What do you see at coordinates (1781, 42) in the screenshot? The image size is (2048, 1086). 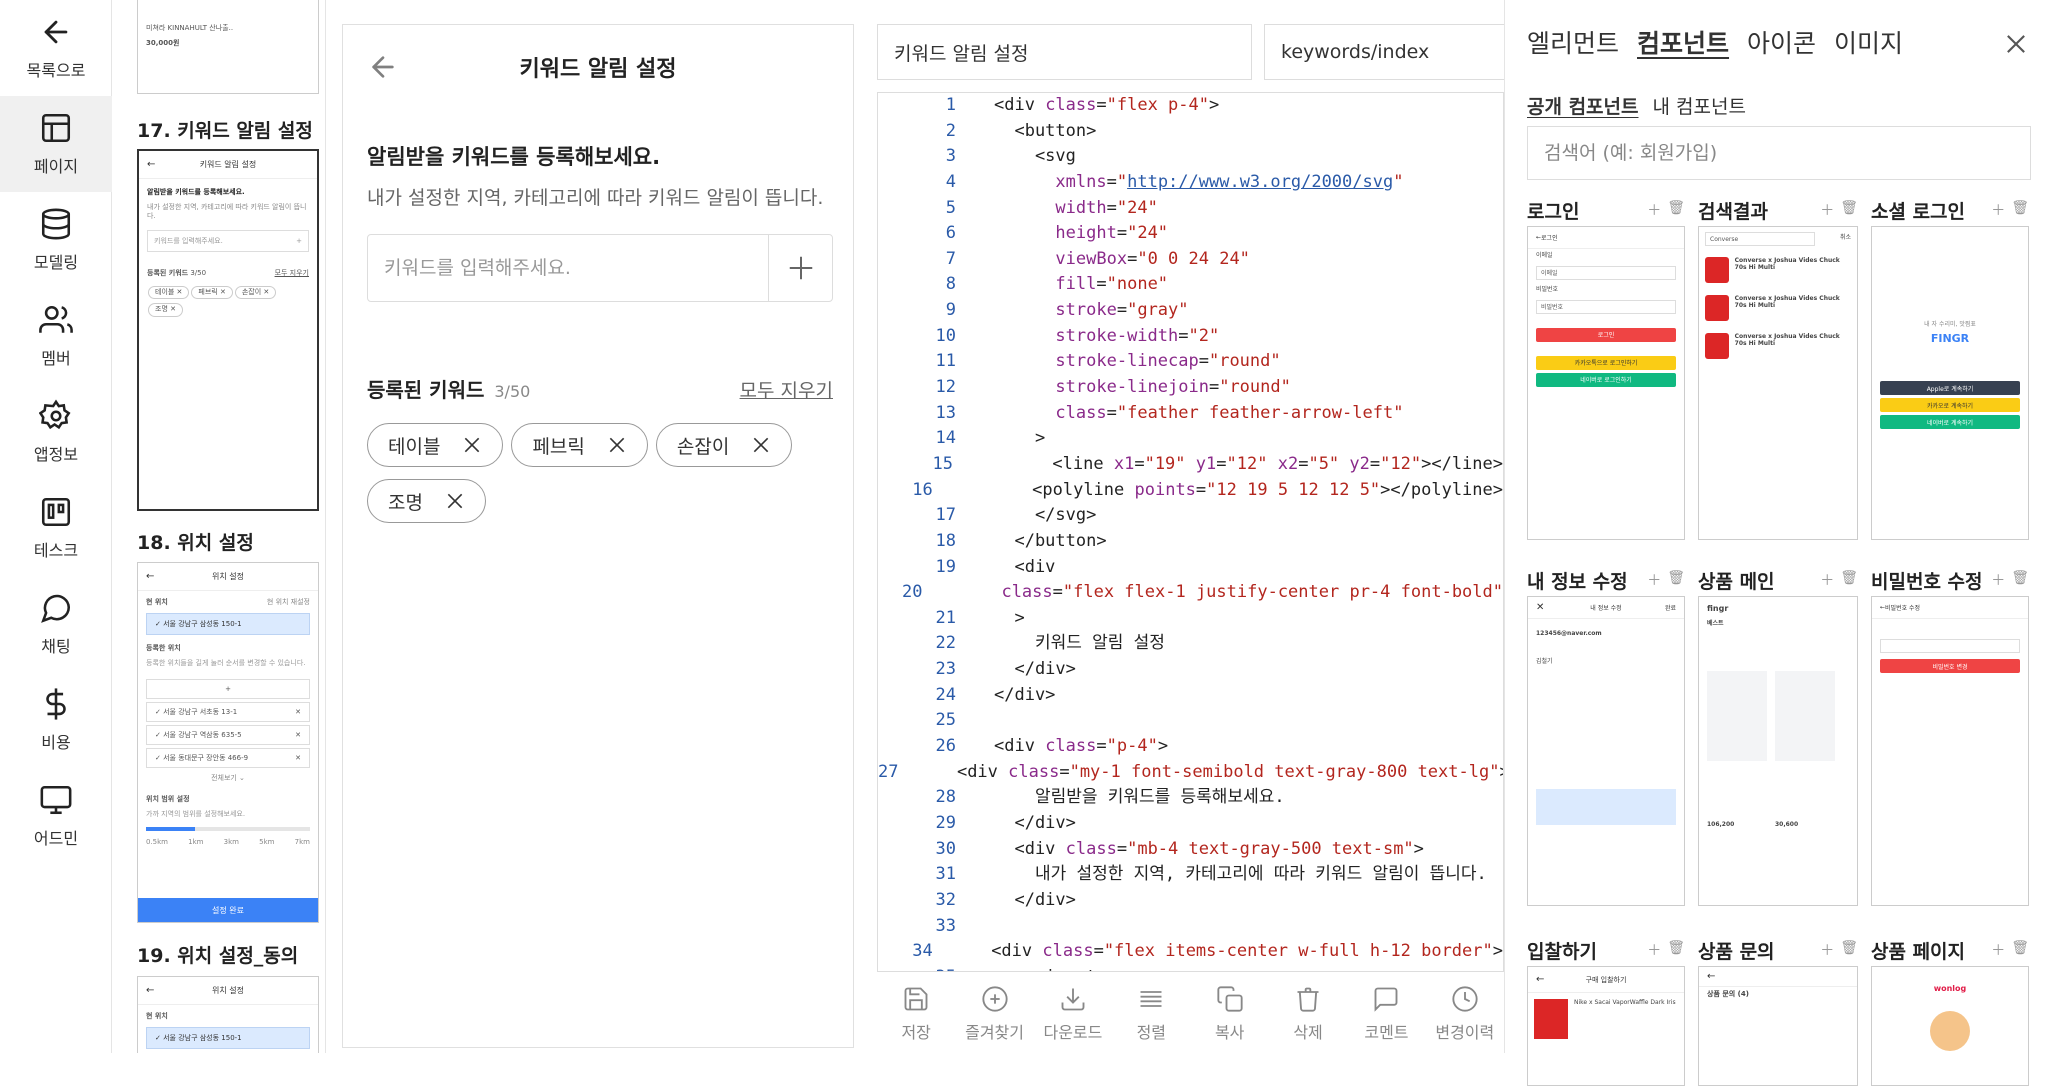 I see `tab-icons: 아이콘` at bounding box center [1781, 42].